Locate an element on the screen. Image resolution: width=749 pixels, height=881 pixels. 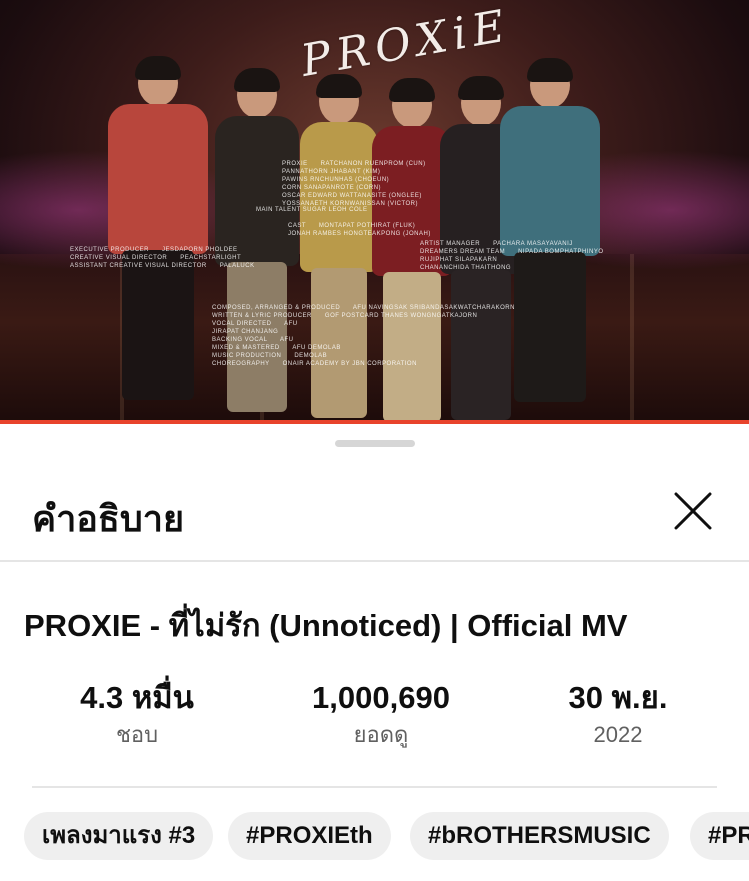
likes-label: ชอบ is located at coordinates (137, 734).